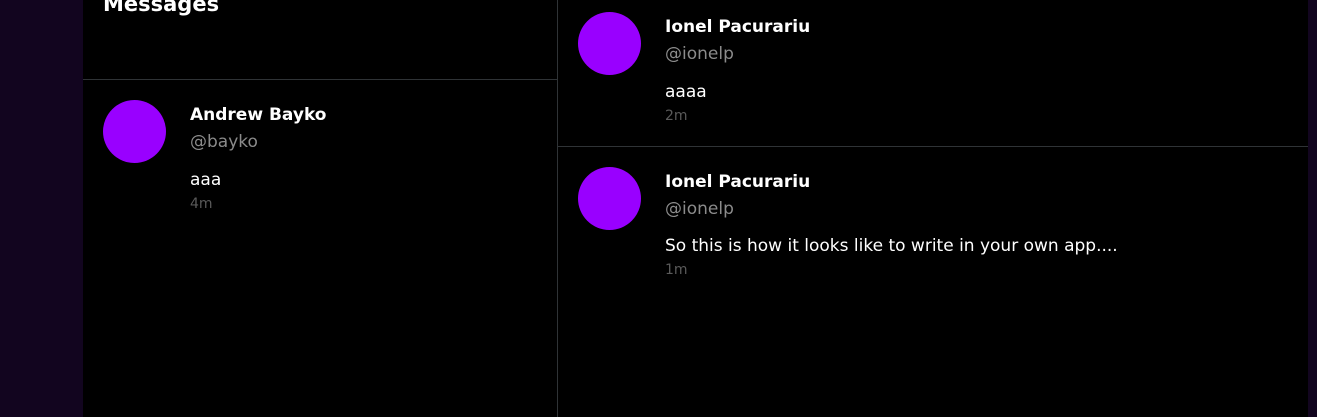 The height and width of the screenshot is (417, 1317). I want to click on message-timestamp: 1m, so click(676, 270).